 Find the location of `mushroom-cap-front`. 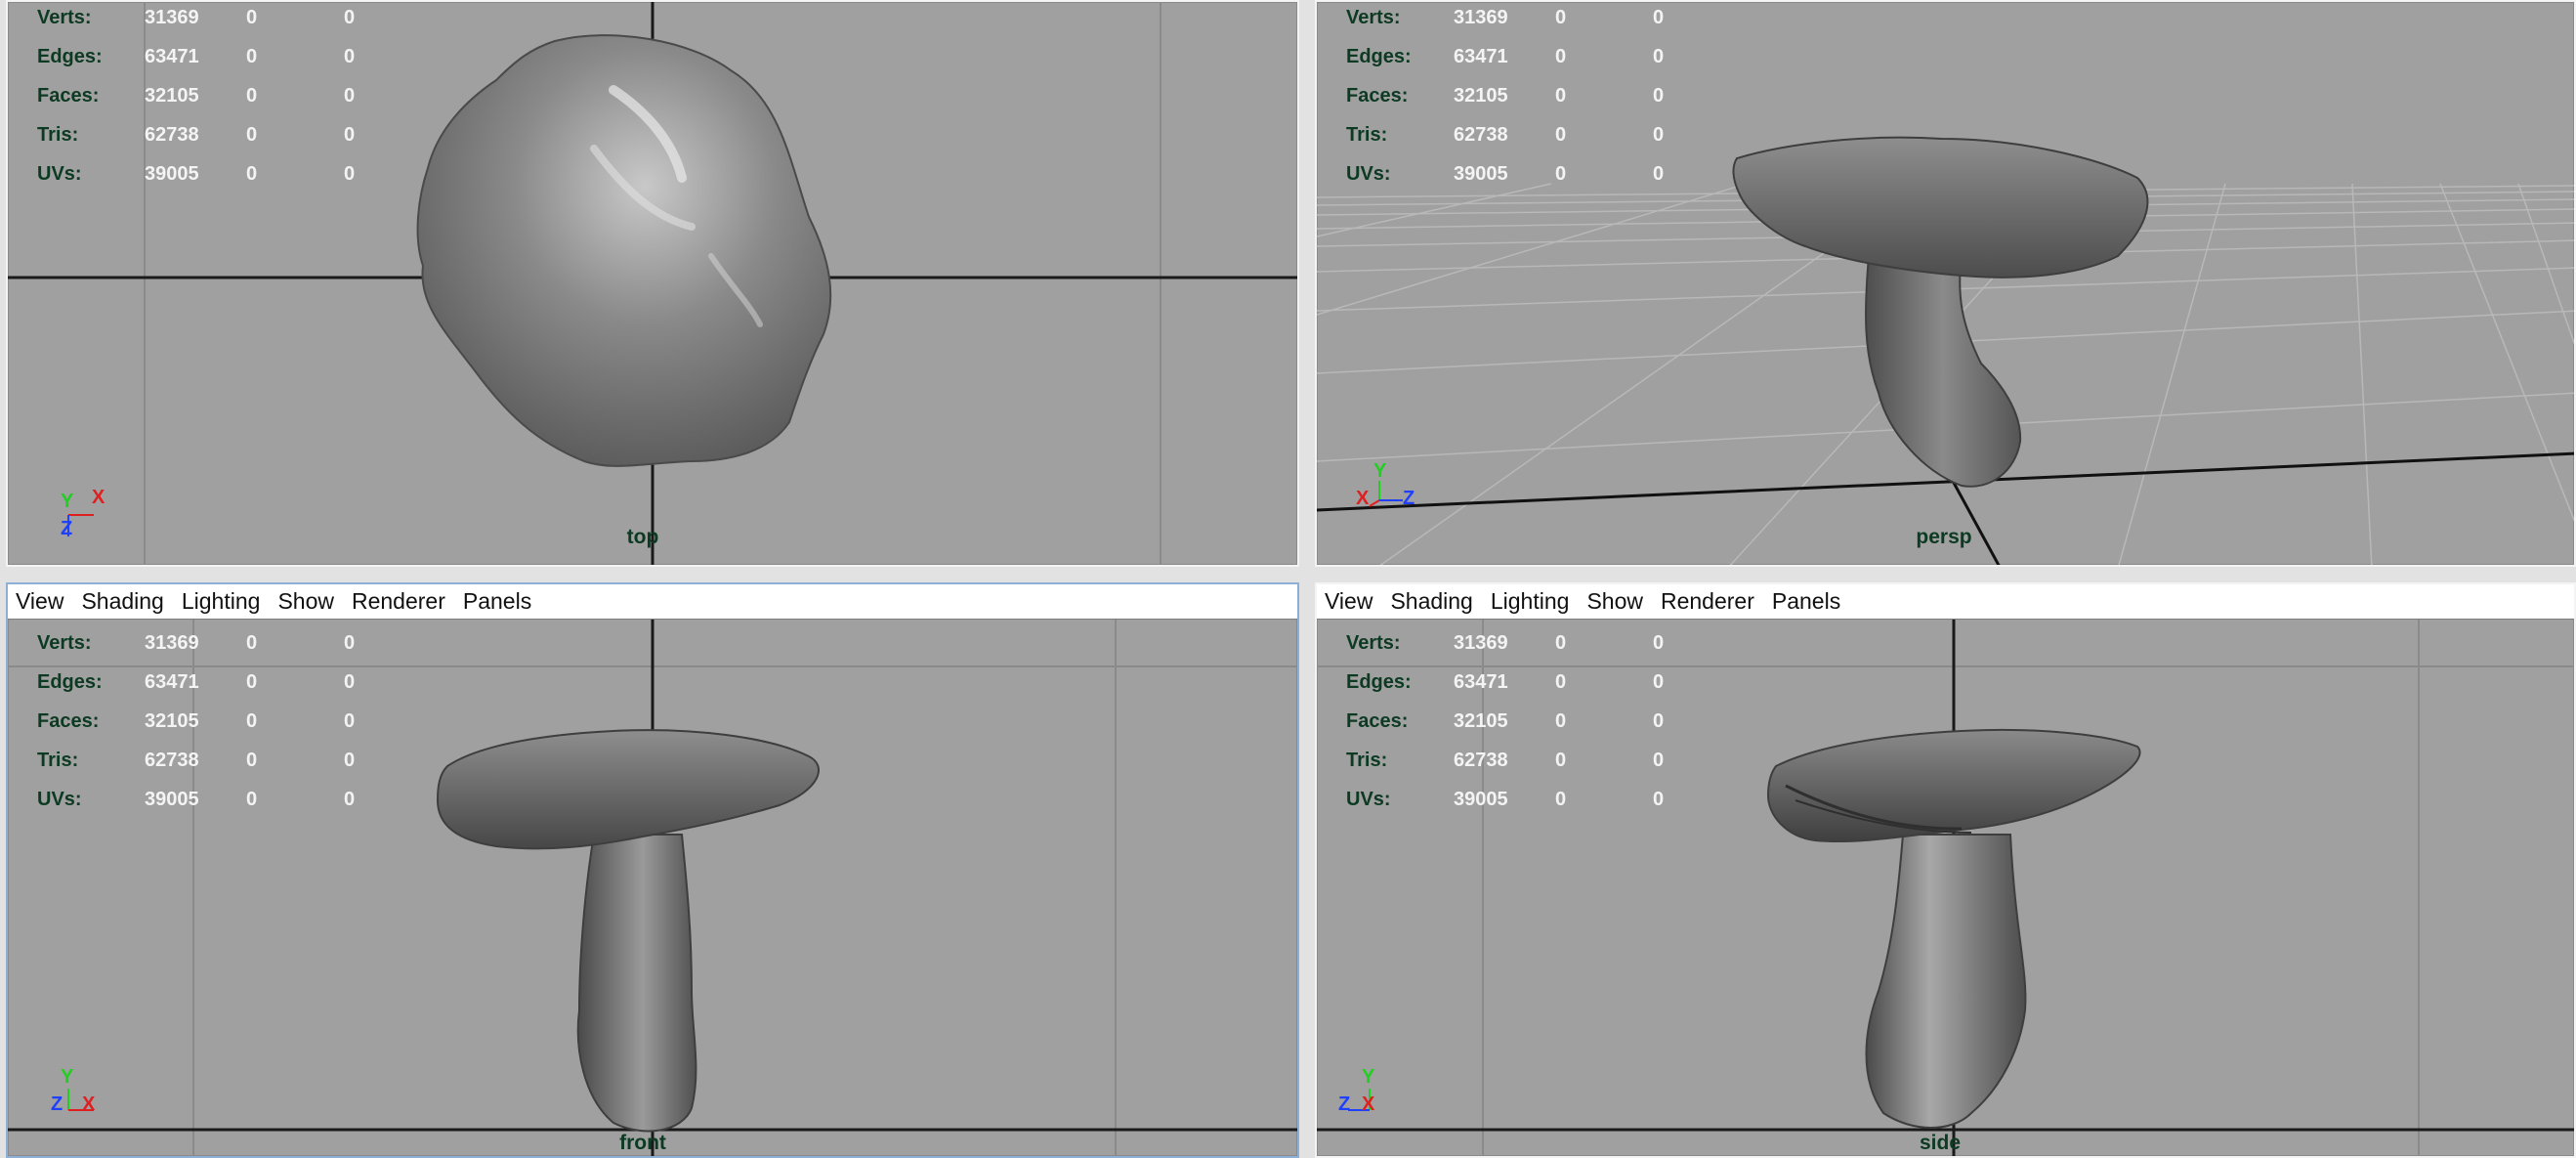

mushroom-cap-front is located at coordinates (628, 790).